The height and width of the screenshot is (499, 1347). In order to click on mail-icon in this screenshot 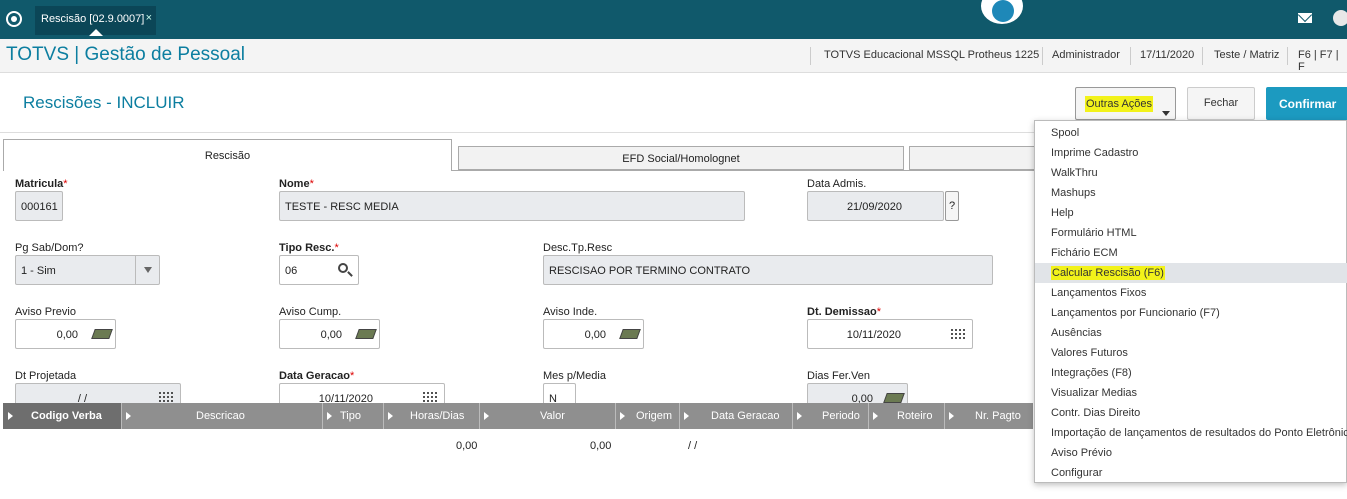, I will do `click(1305, 18)`.